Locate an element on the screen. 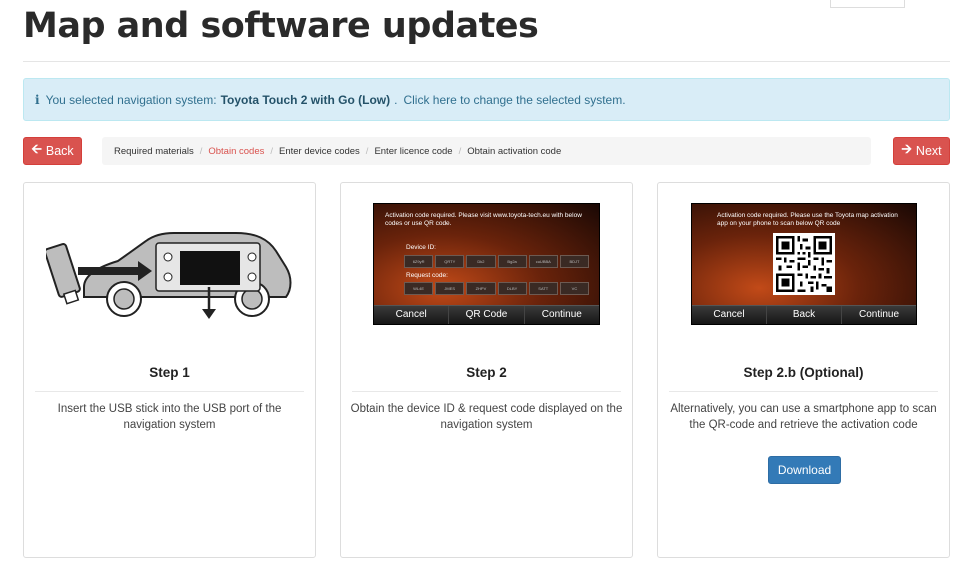 The width and height of the screenshot is (960, 569). breadcrumb-enter-device-codes: Enter device codes is located at coordinates (319, 151).